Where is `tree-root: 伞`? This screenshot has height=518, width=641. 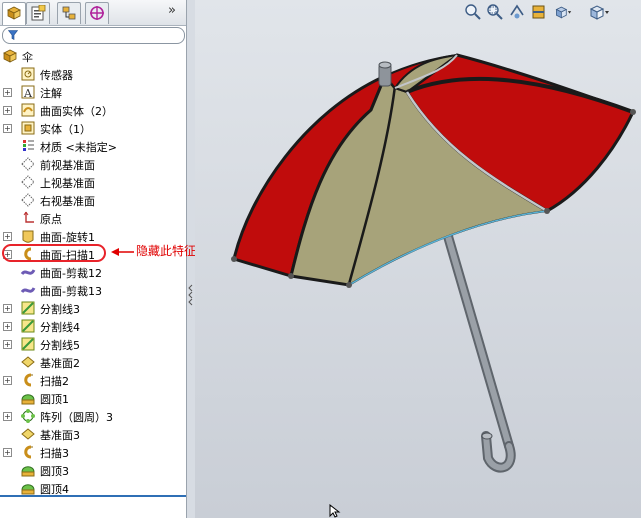
tree-root: 伞 is located at coordinates (93, 56).